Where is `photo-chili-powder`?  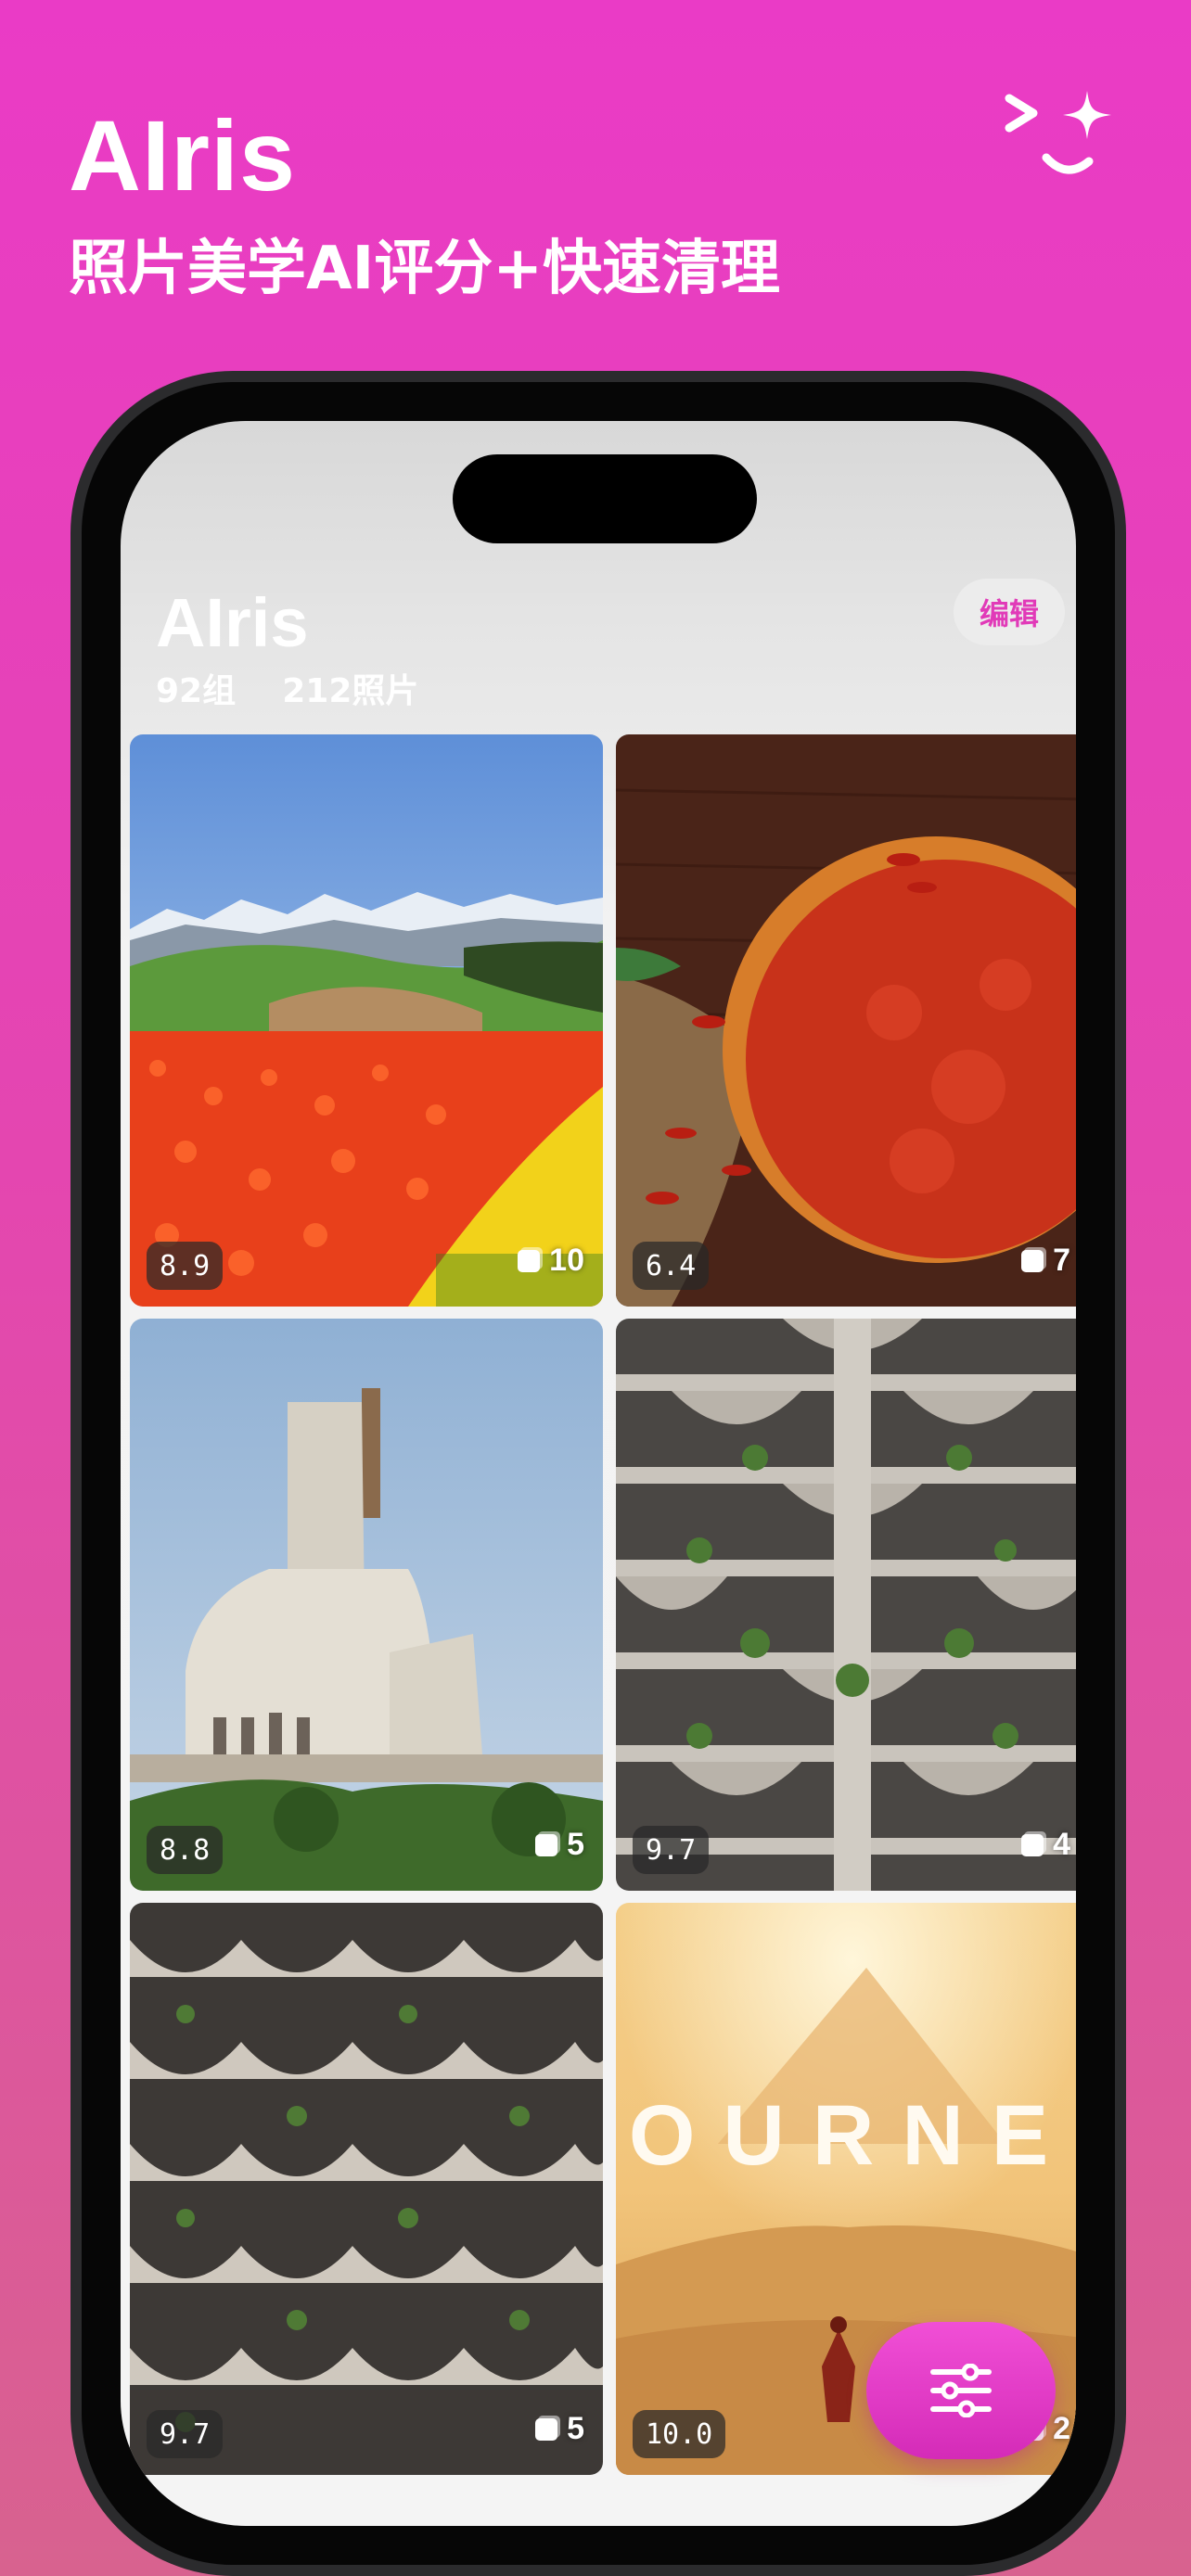 photo-chili-powder is located at coordinates (846, 1020).